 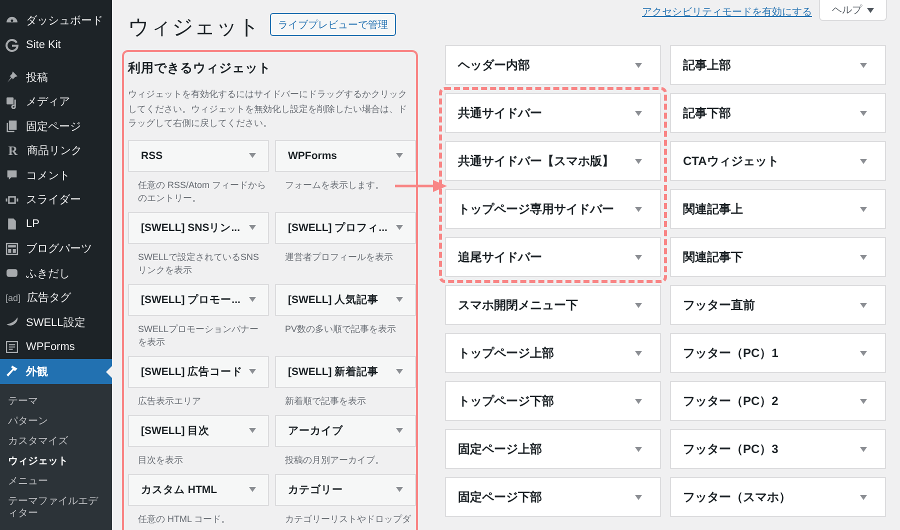 I want to click on menu-item: 外観, so click(x=56, y=371).